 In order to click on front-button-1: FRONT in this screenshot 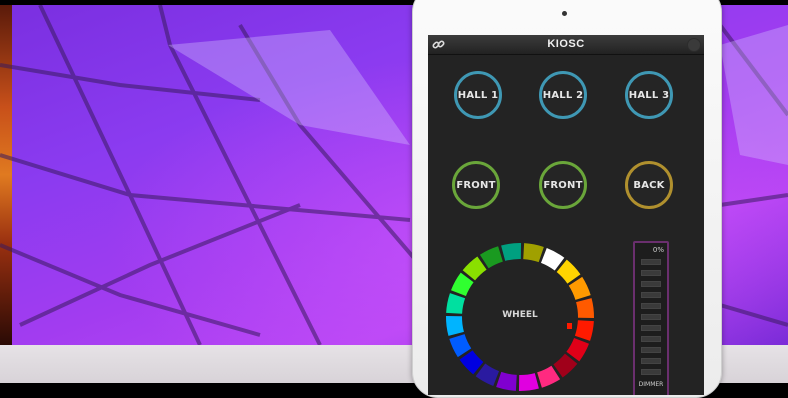, I will do `click(476, 185)`.